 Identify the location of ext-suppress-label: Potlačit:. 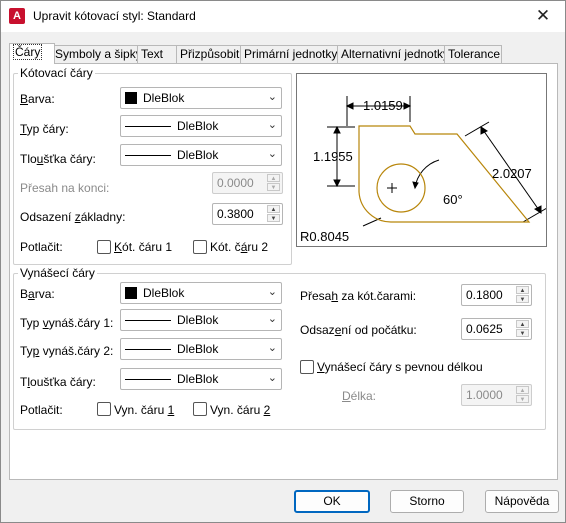
(41, 410).